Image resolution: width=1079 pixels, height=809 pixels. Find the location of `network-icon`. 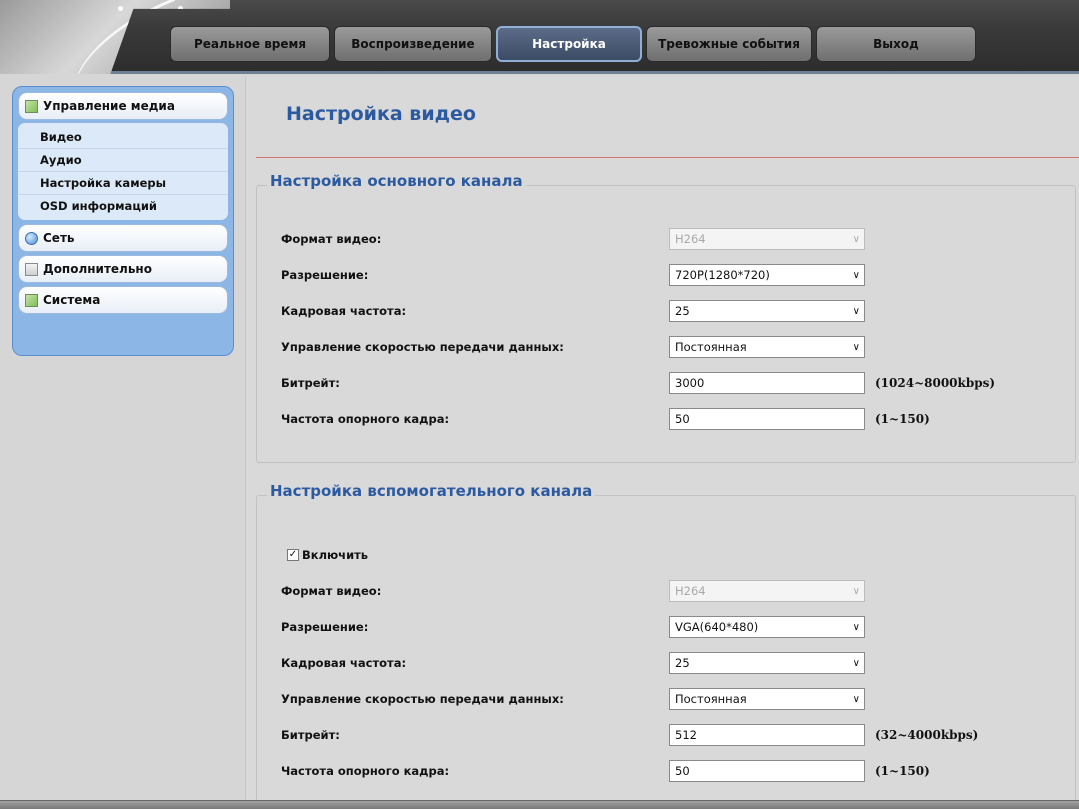

network-icon is located at coordinates (31, 238).